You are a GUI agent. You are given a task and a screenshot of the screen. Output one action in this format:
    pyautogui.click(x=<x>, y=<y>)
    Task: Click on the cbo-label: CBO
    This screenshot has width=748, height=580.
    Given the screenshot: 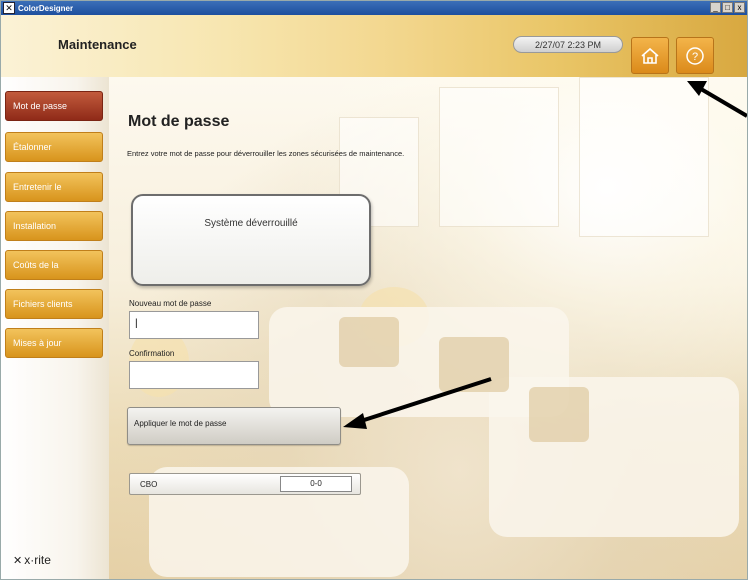 What is the action you would take?
    pyautogui.click(x=149, y=484)
    